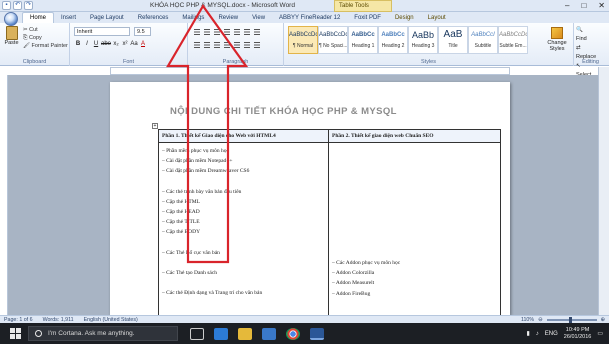  I want to click on tab-home: Home, so click(38, 17).